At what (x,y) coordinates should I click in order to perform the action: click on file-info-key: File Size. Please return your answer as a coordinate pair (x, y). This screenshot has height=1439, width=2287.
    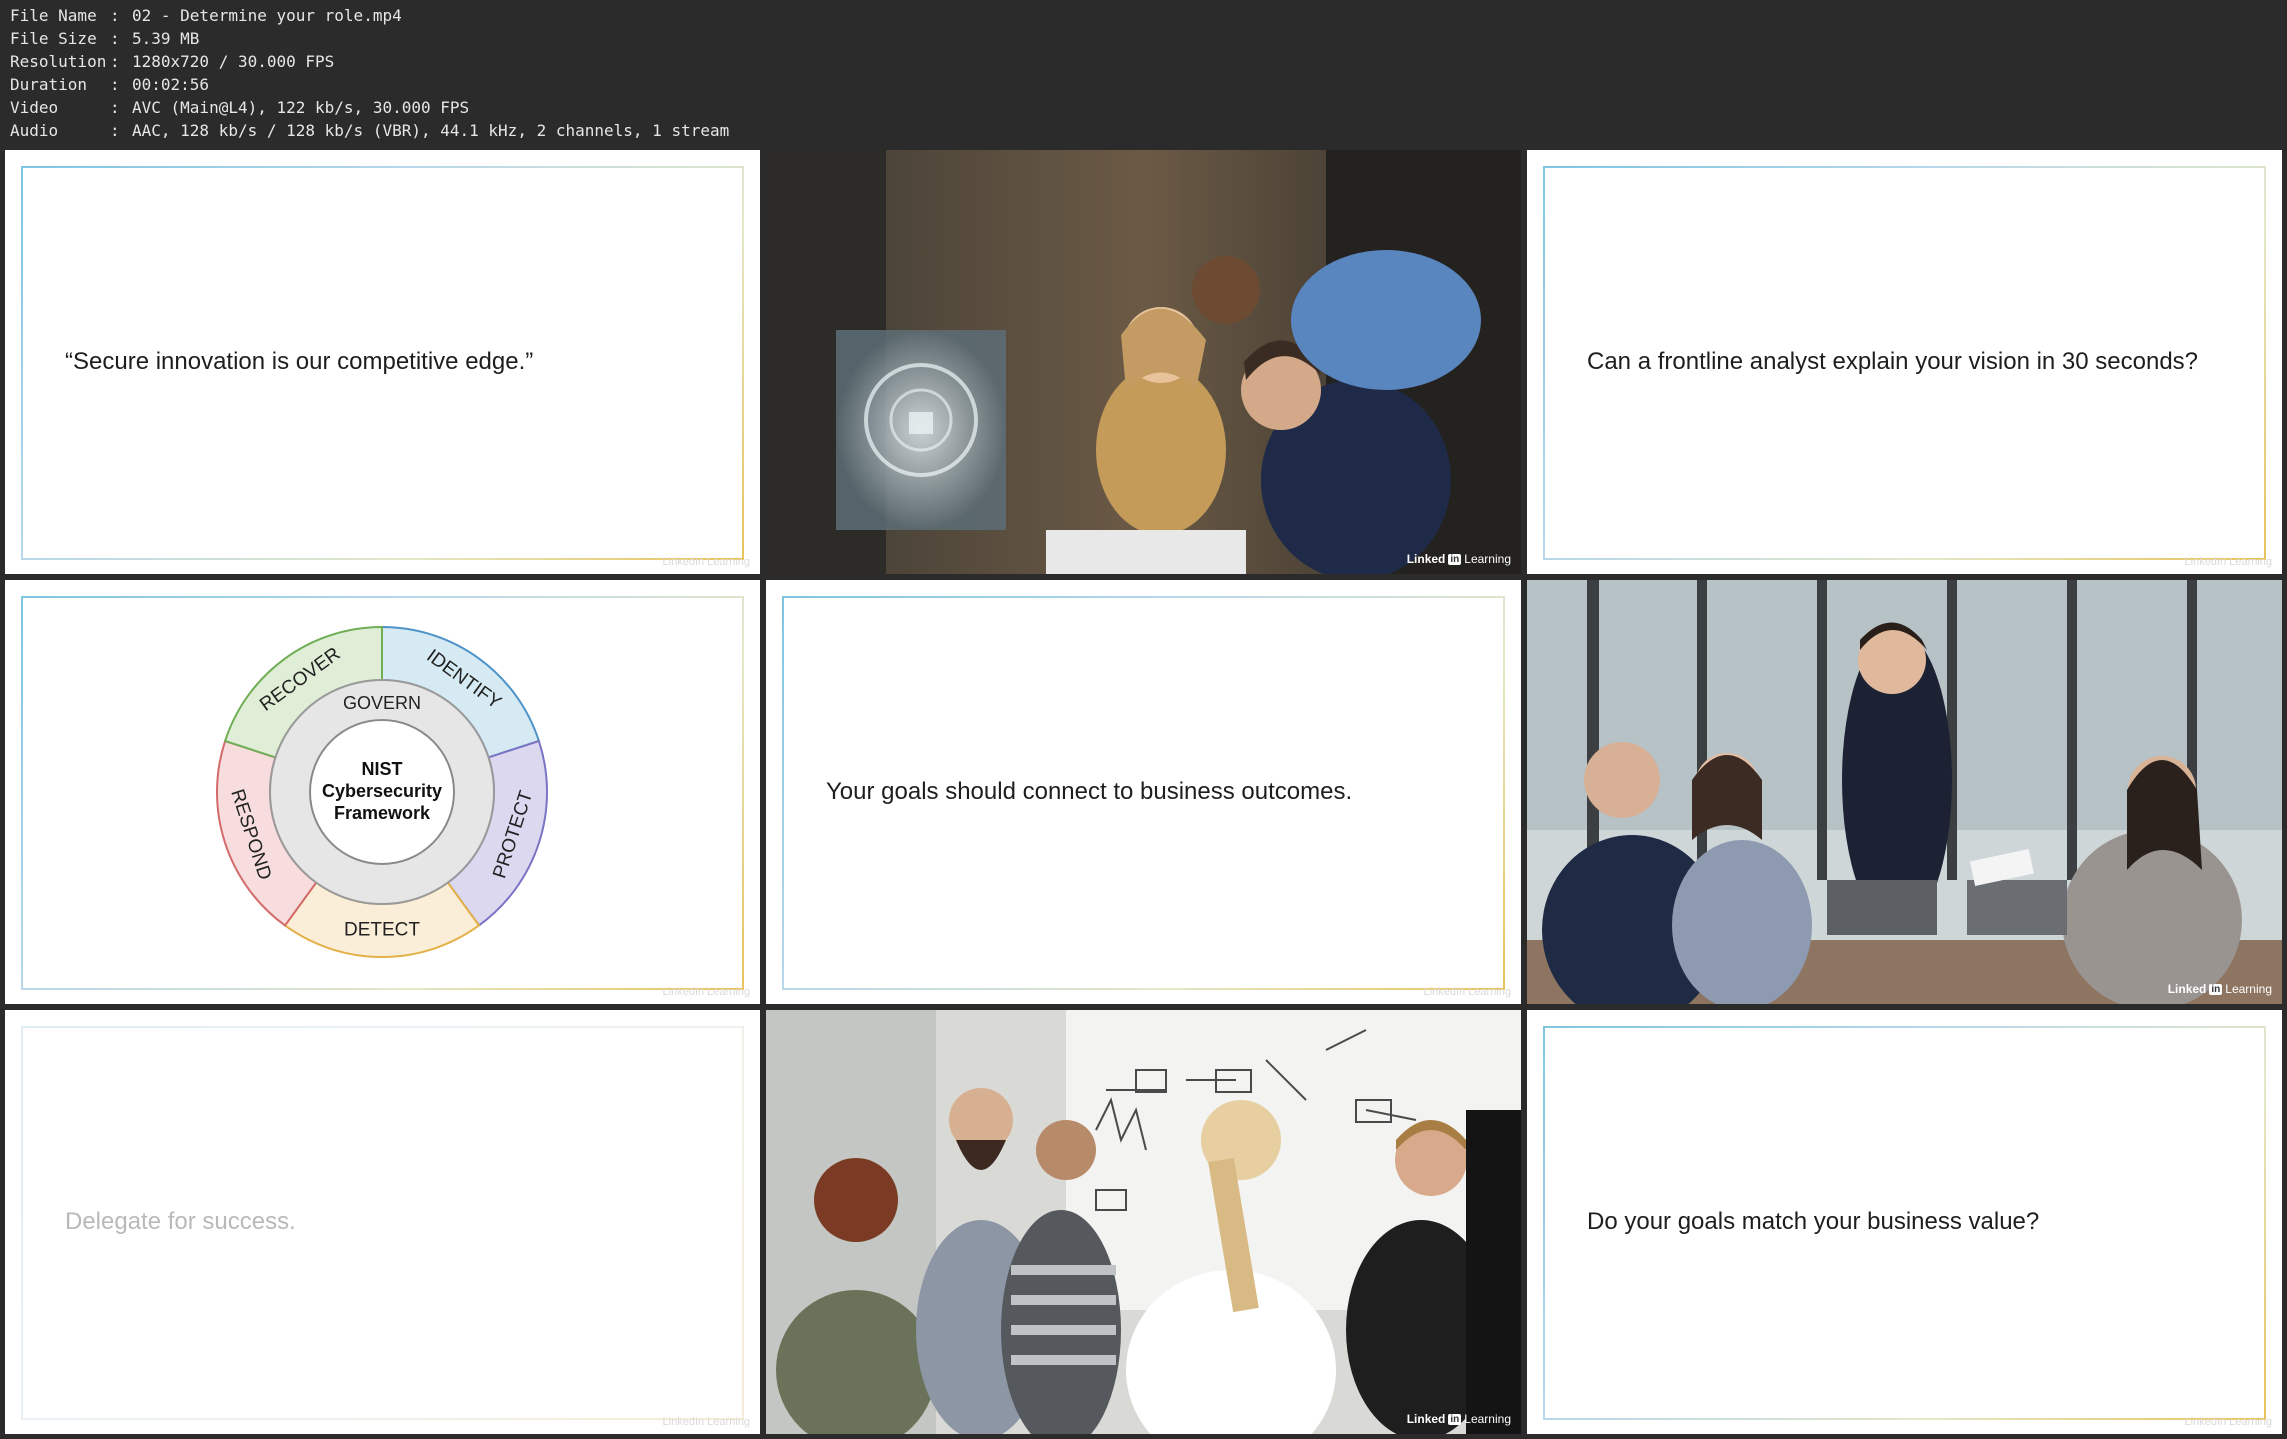
    Looking at the image, I should click on (53, 38).